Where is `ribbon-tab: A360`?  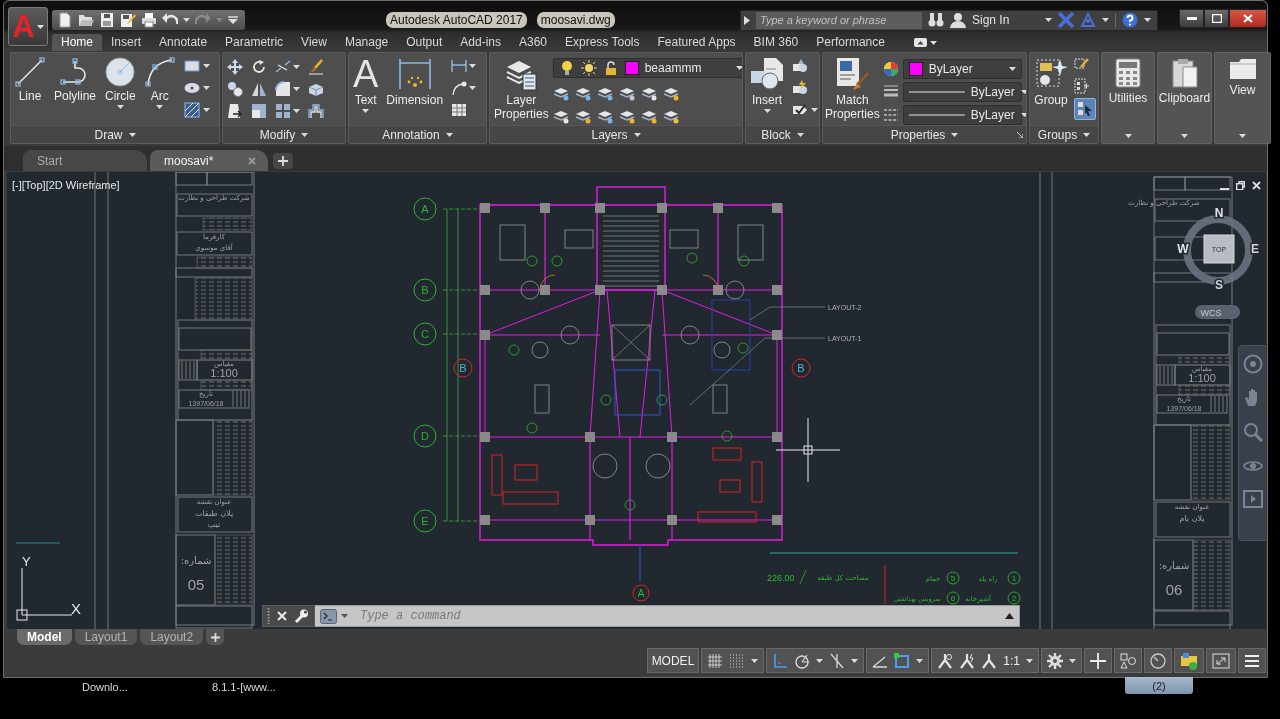 ribbon-tab: A360 is located at coordinates (533, 42).